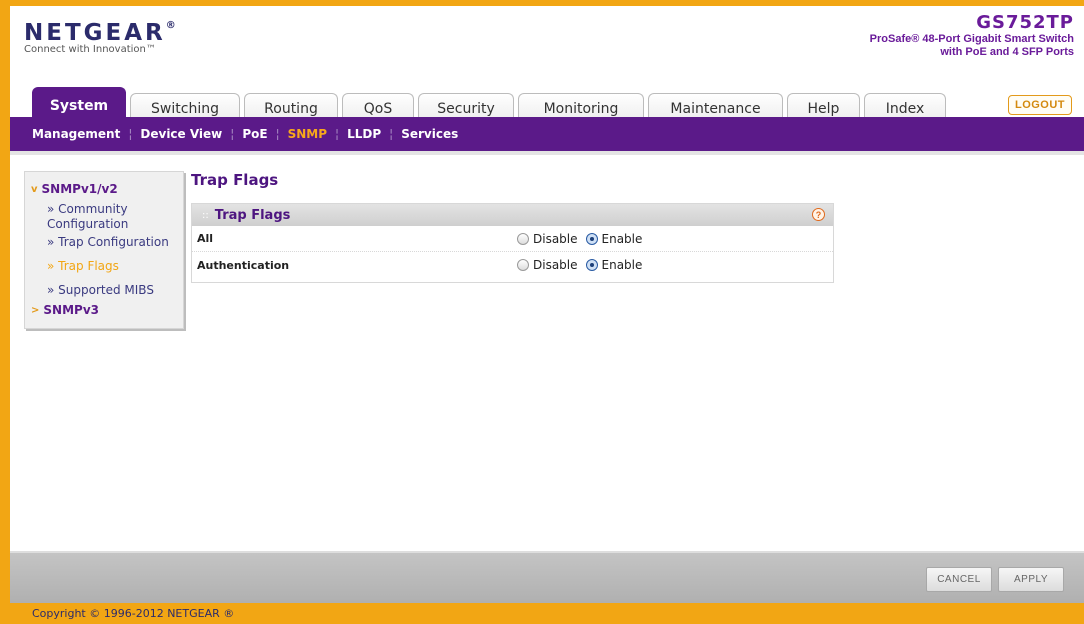 Image resolution: width=1084 pixels, height=624 pixels. I want to click on apply-button: APPLY, so click(1031, 579).